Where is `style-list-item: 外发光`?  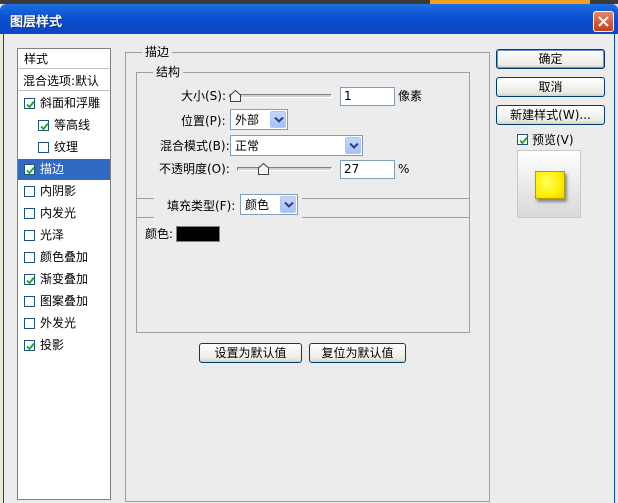 style-list-item: 外发光 is located at coordinates (64, 323).